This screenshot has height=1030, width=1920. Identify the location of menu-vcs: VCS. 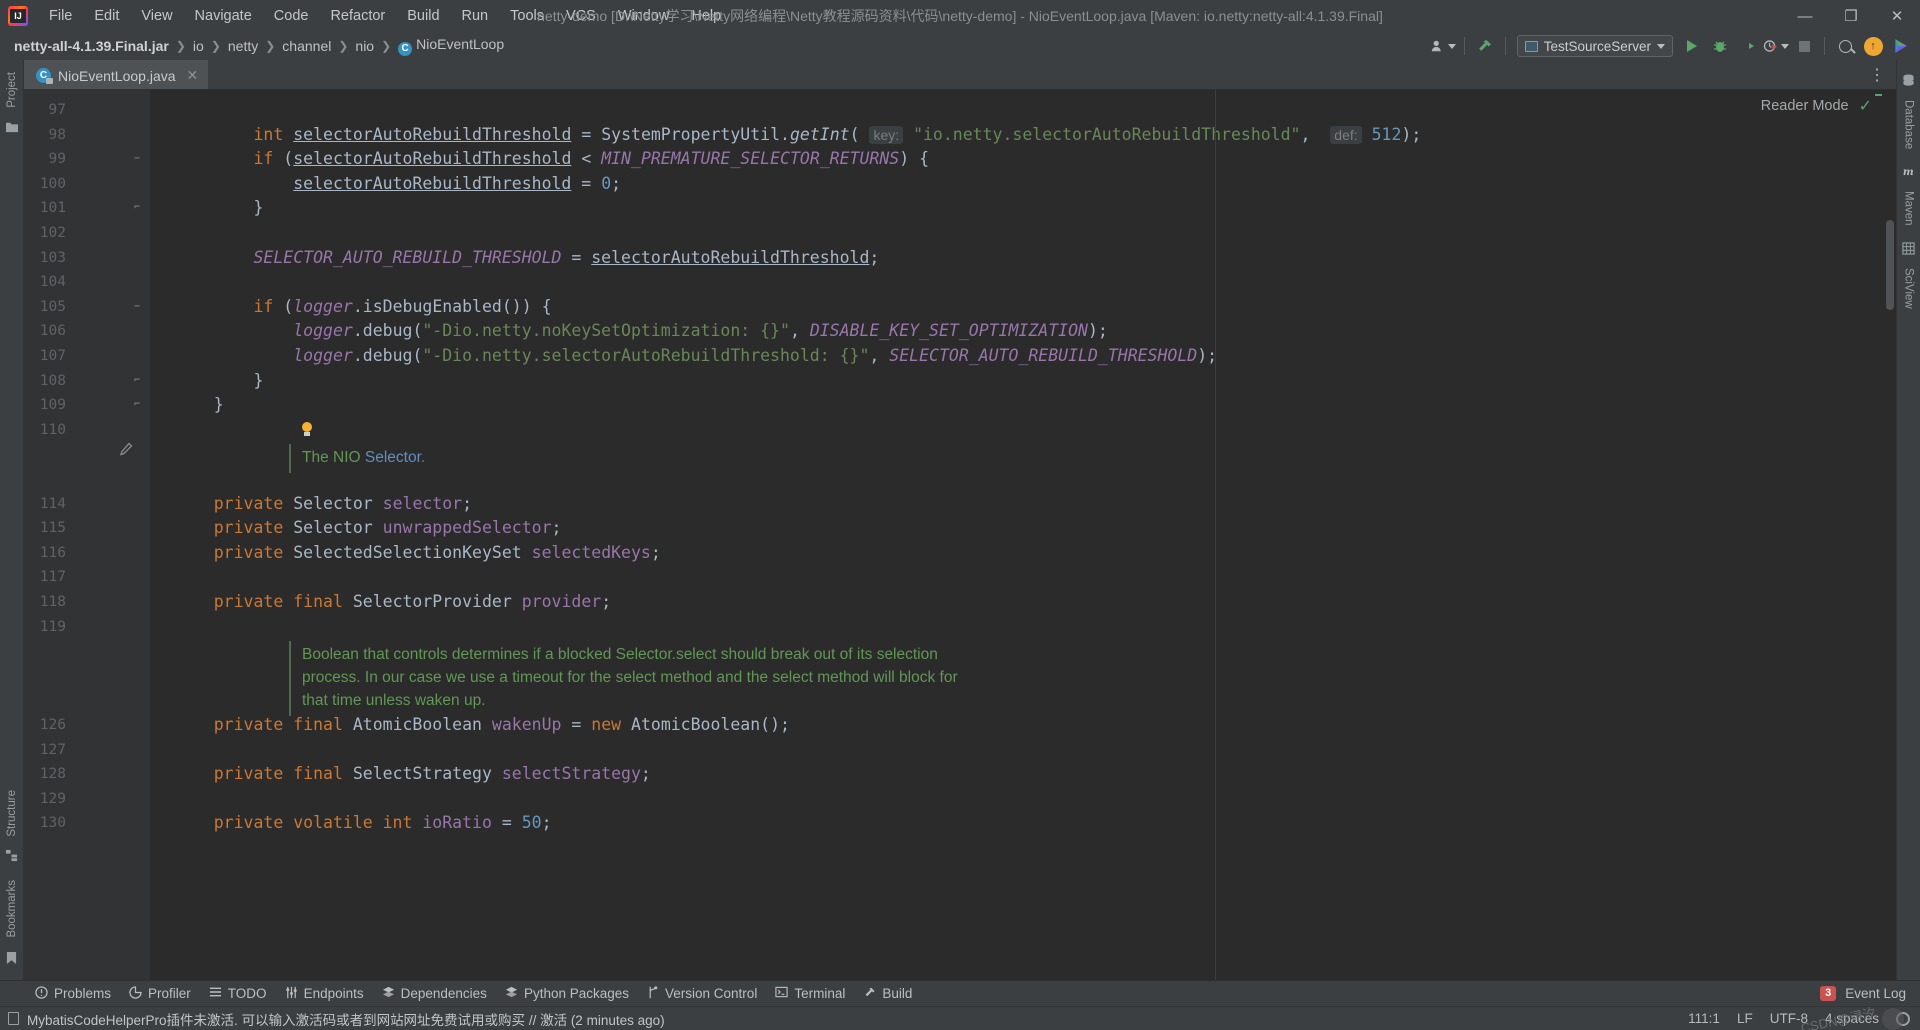
(581, 16).